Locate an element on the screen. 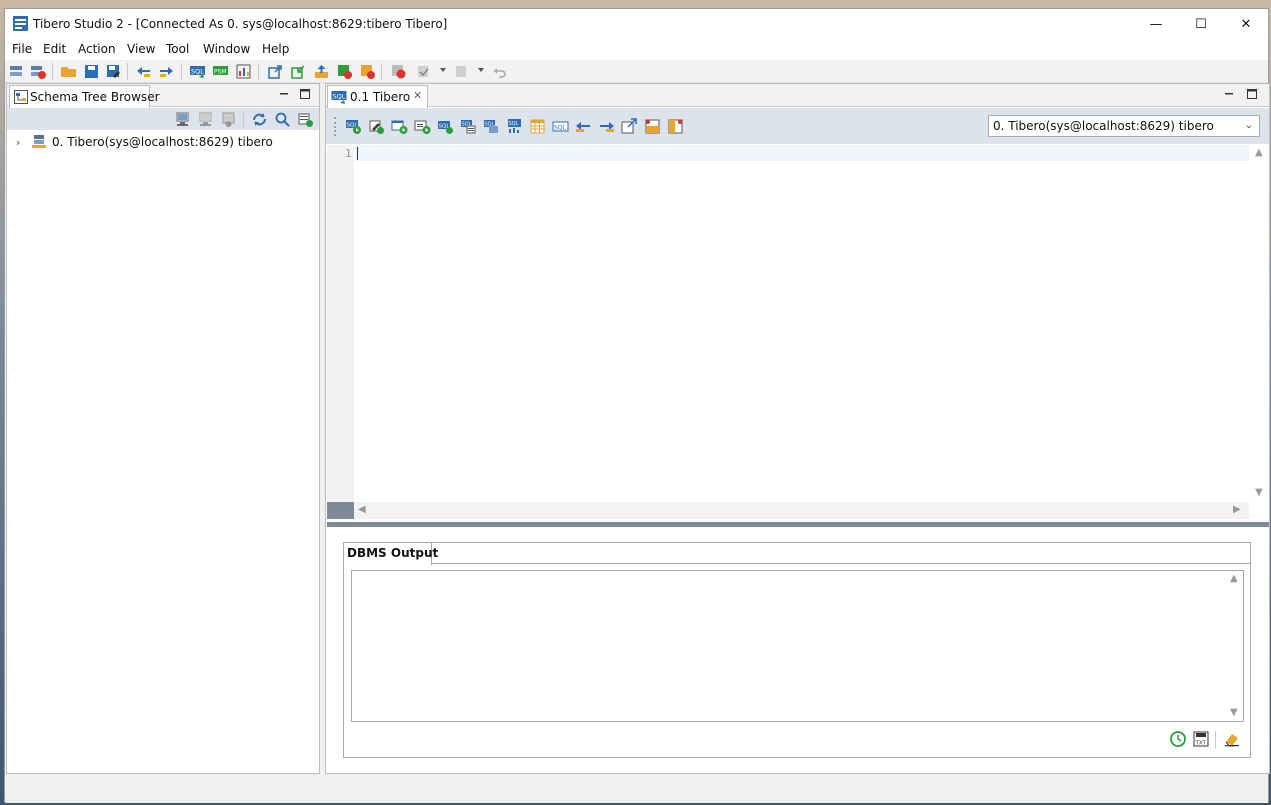 This screenshot has height=805, width=1271. tab-tibero-editor: SQL 0.1 Tibero ✕ is located at coordinates (377, 96).